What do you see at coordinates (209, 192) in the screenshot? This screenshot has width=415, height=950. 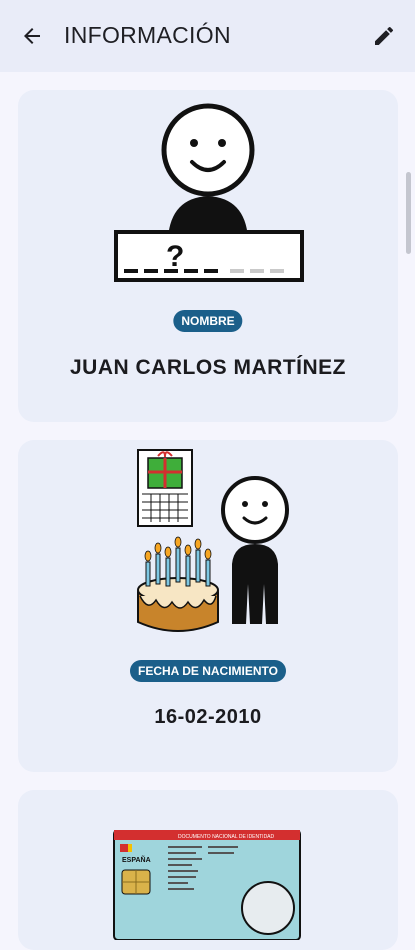 I see `person-name-pictogram: ?` at bounding box center [209, 192].